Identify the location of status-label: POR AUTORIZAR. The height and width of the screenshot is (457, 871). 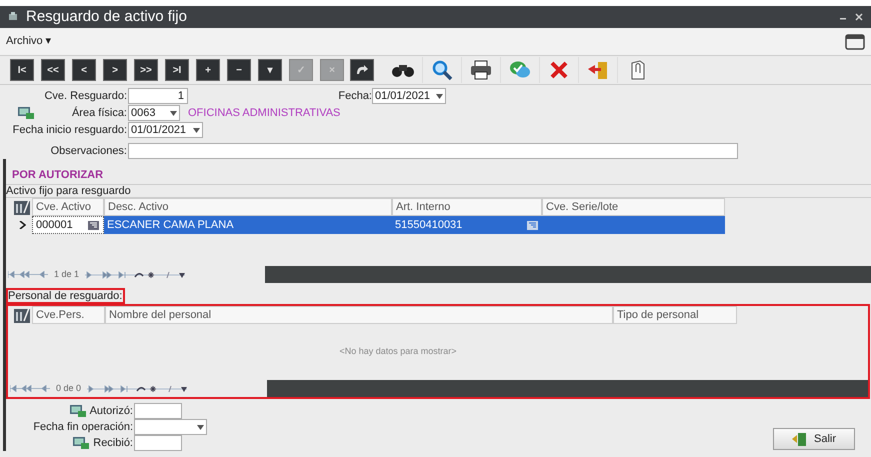
(58, 175).